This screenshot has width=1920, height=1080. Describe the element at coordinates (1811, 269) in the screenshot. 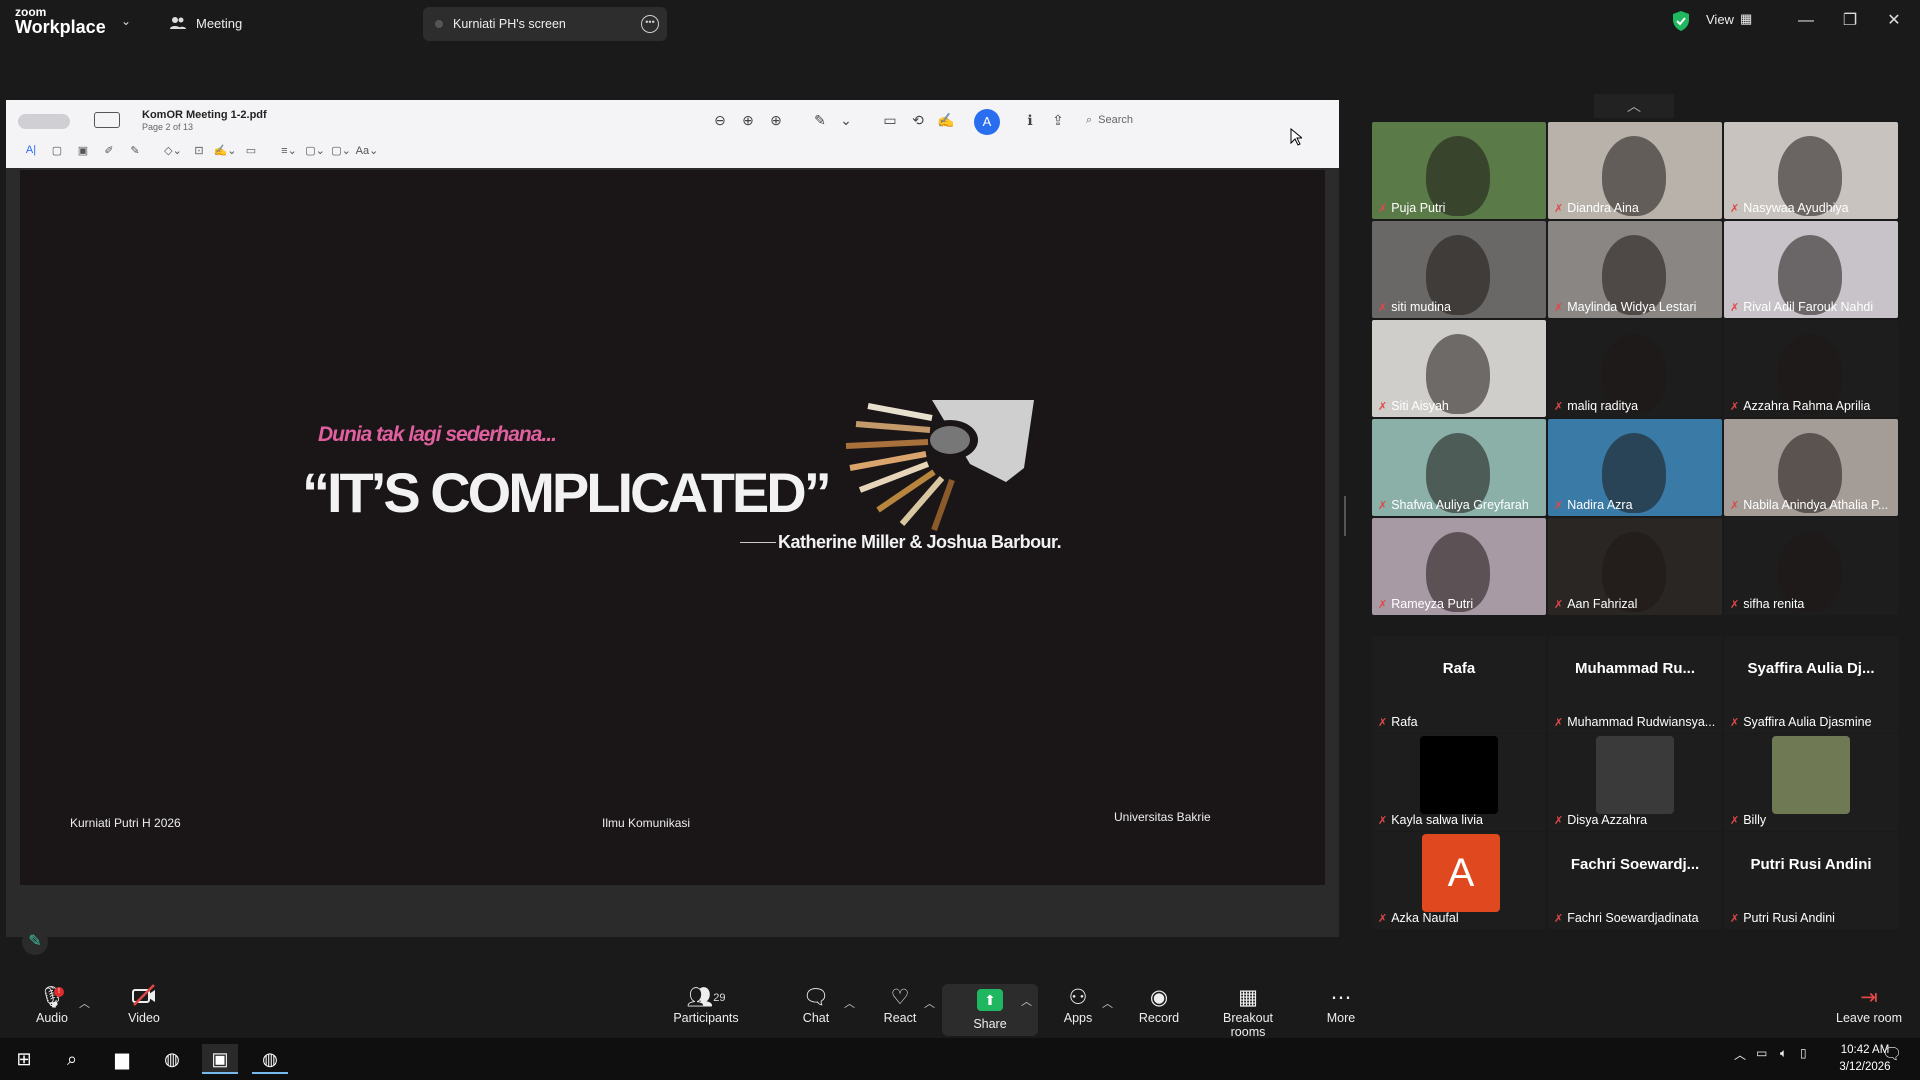

I see `participant-video-tile: ✗ Rival Adil Farouk Nahdi` at that location.